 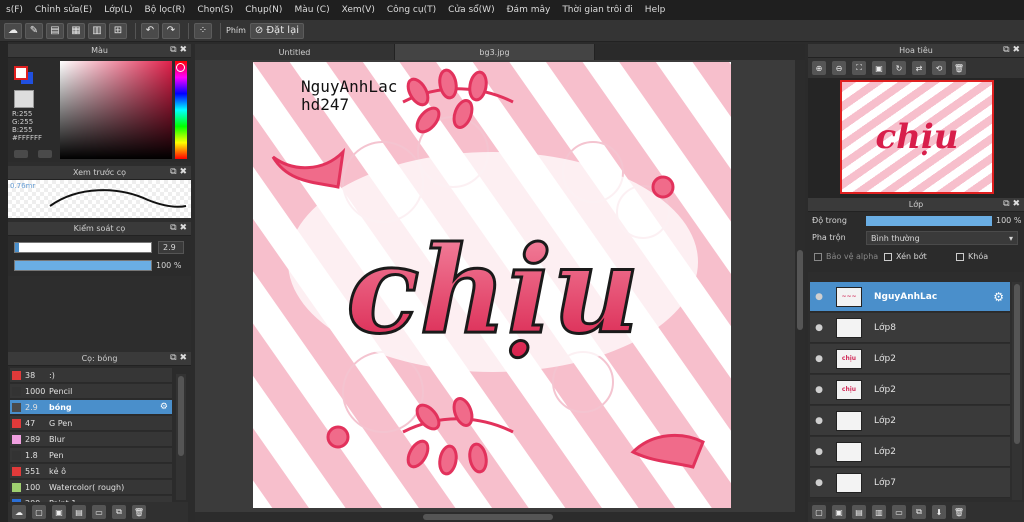 I want to click on rotate-icon: ↻, so click(x=899, y=68).